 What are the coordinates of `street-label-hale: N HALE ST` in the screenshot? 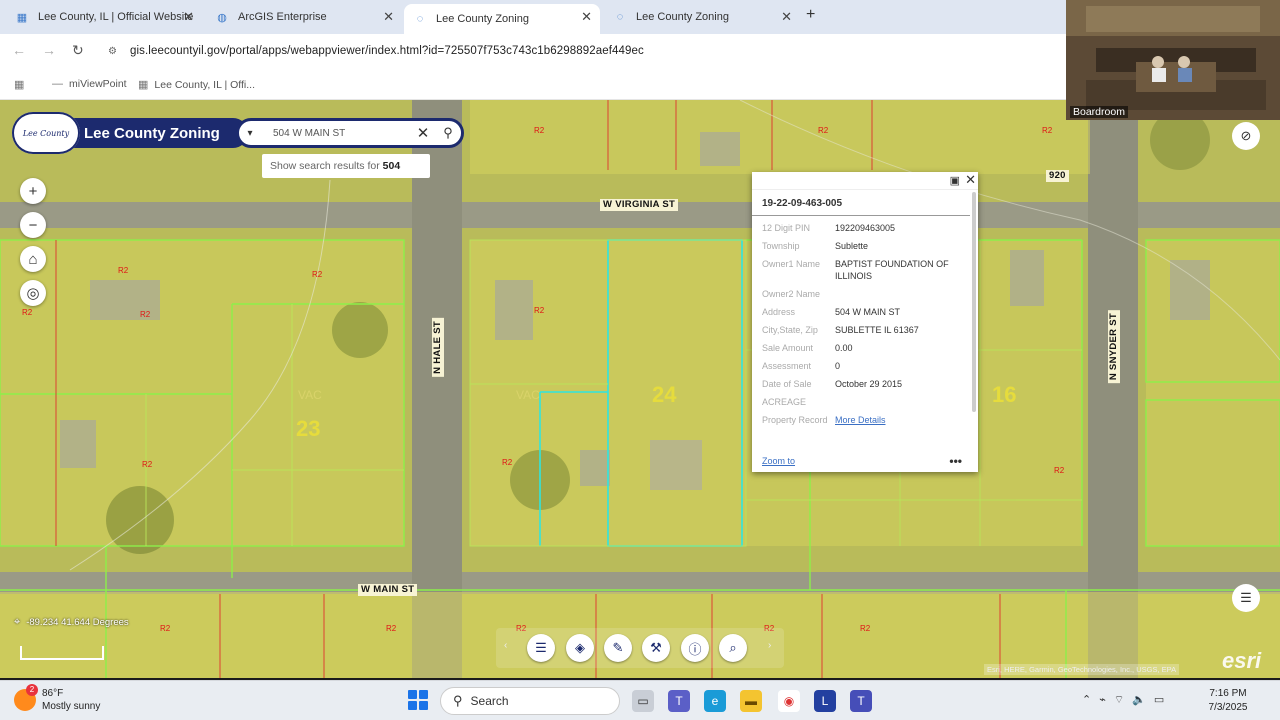 It's located at (438, 347).